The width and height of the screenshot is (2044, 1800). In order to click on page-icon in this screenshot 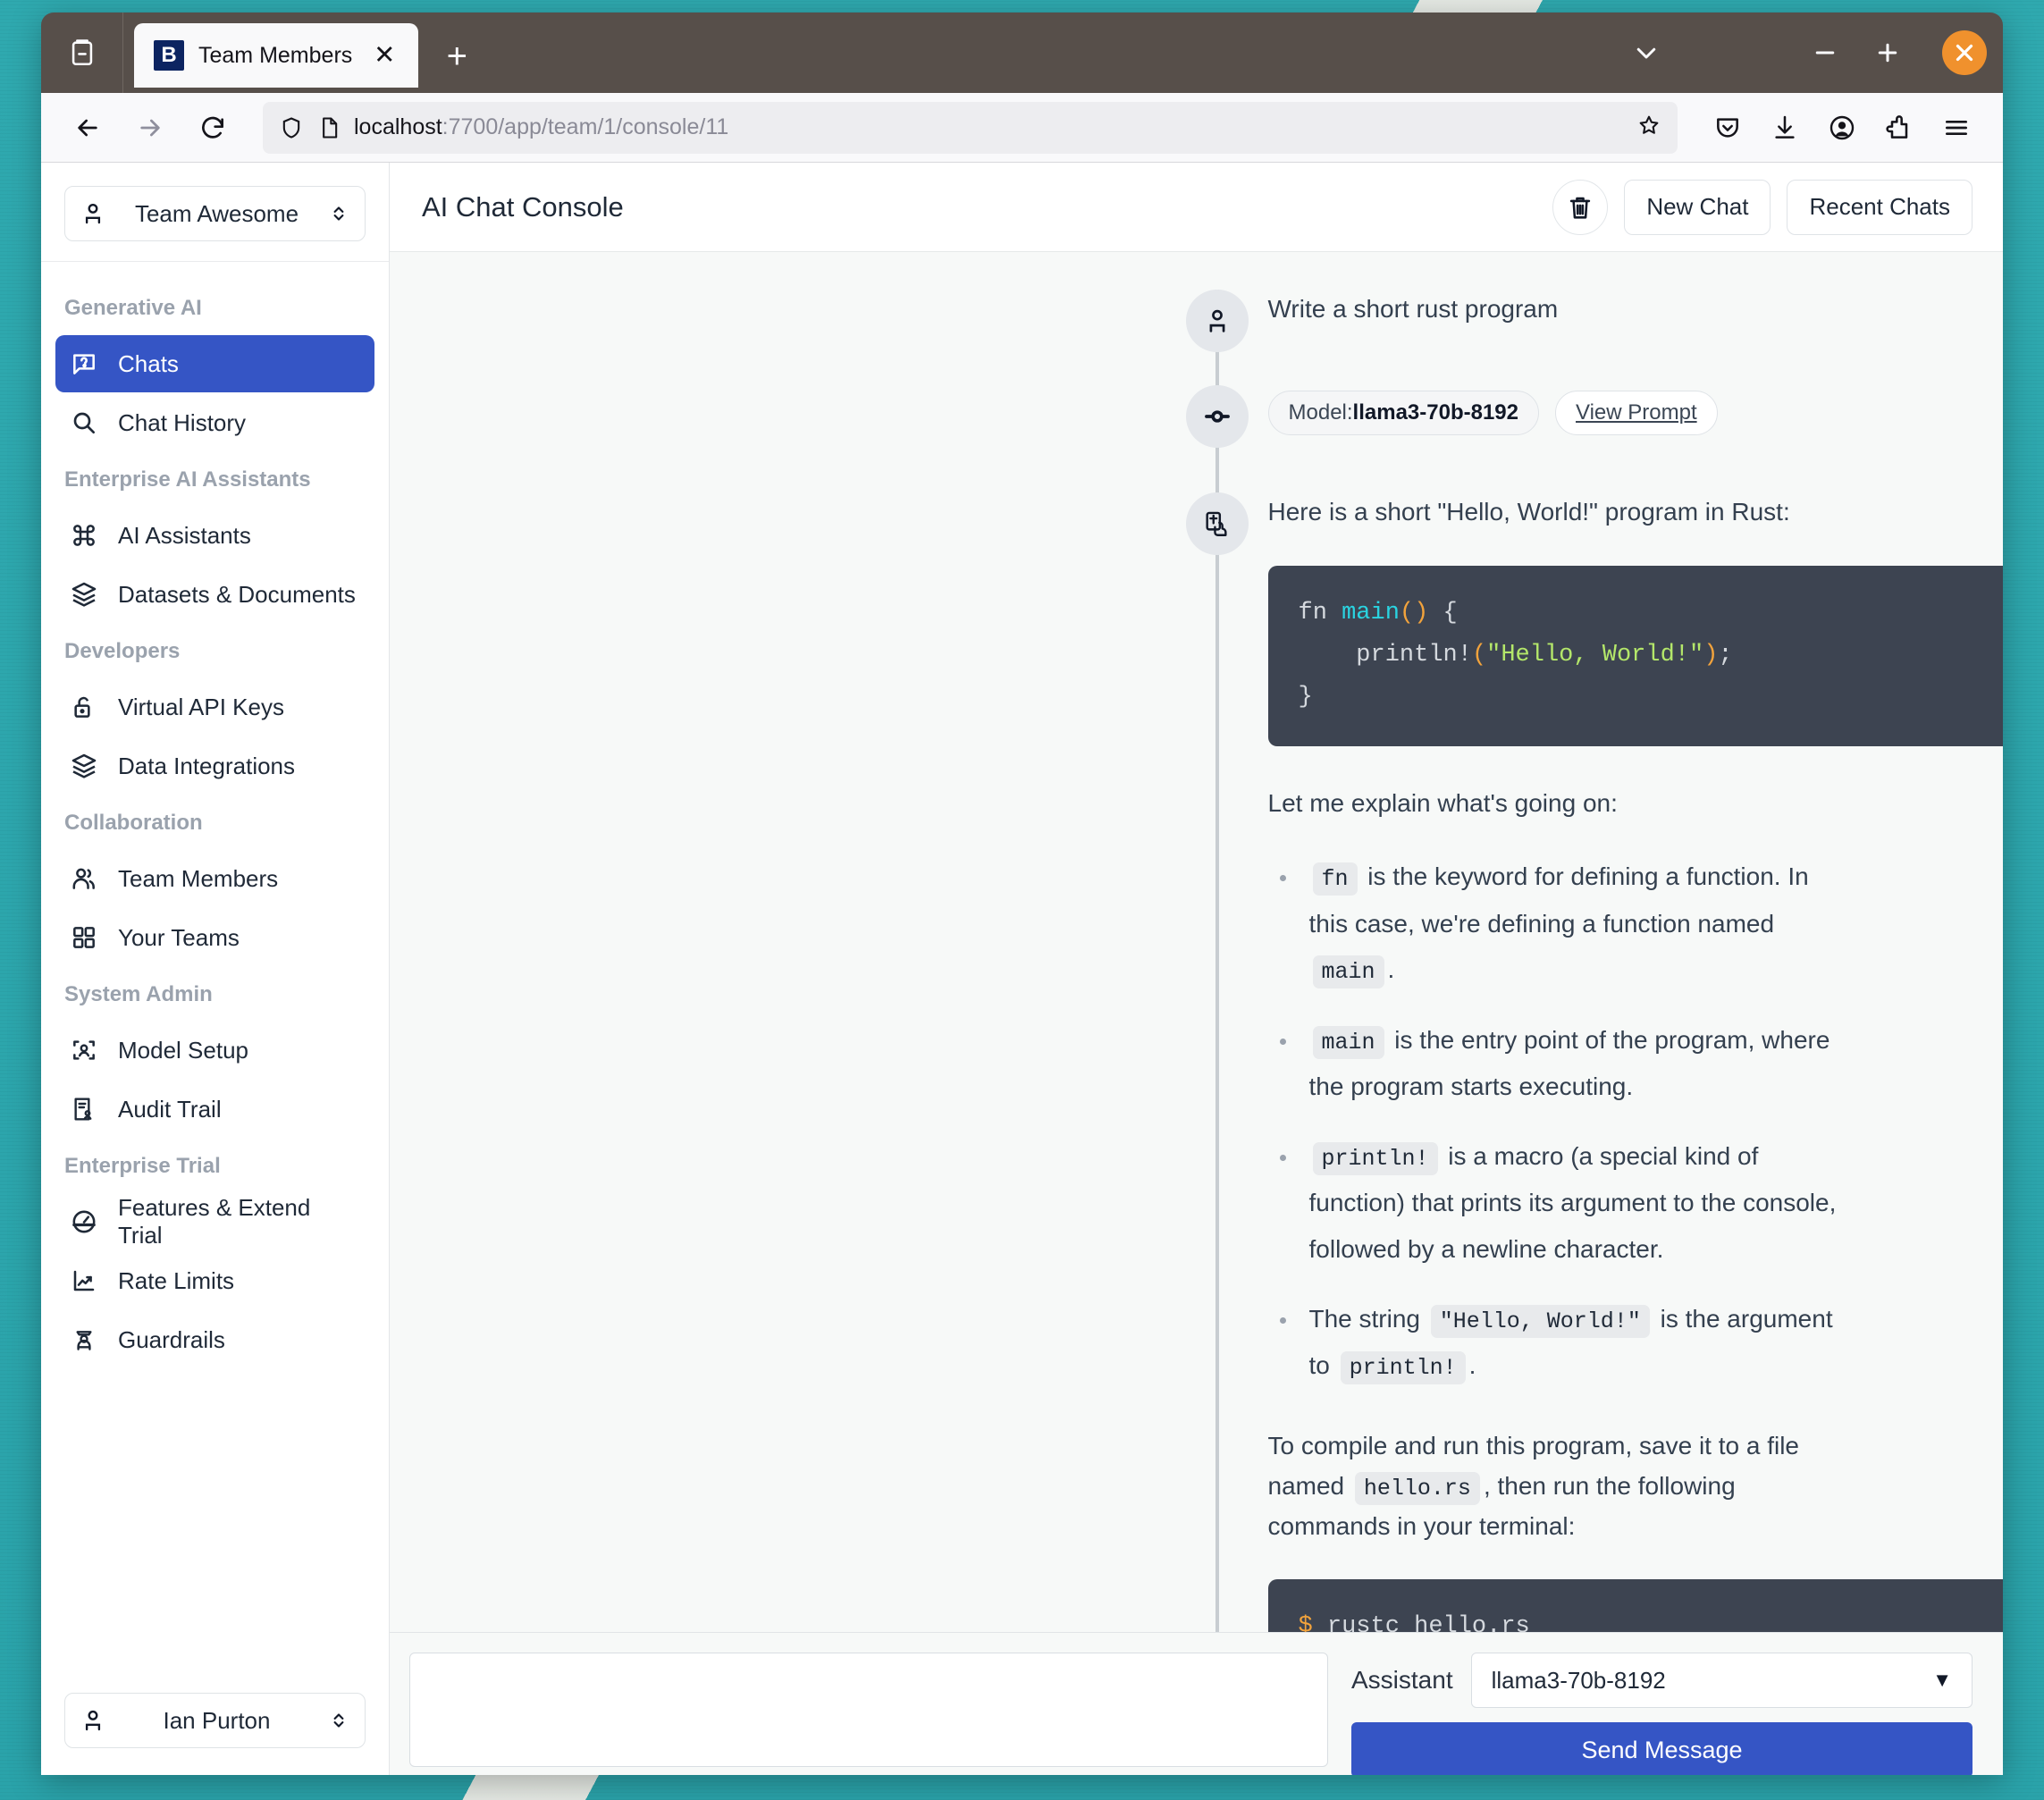, I will do `click(330, 127)`.